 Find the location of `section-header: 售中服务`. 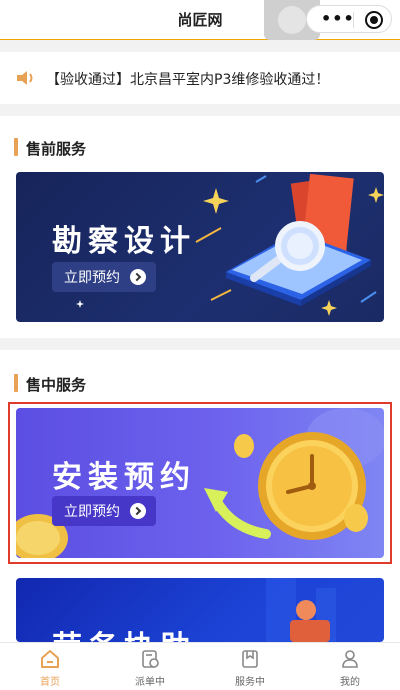

section-header: 售中服务 is located at coordinates (114, 383).